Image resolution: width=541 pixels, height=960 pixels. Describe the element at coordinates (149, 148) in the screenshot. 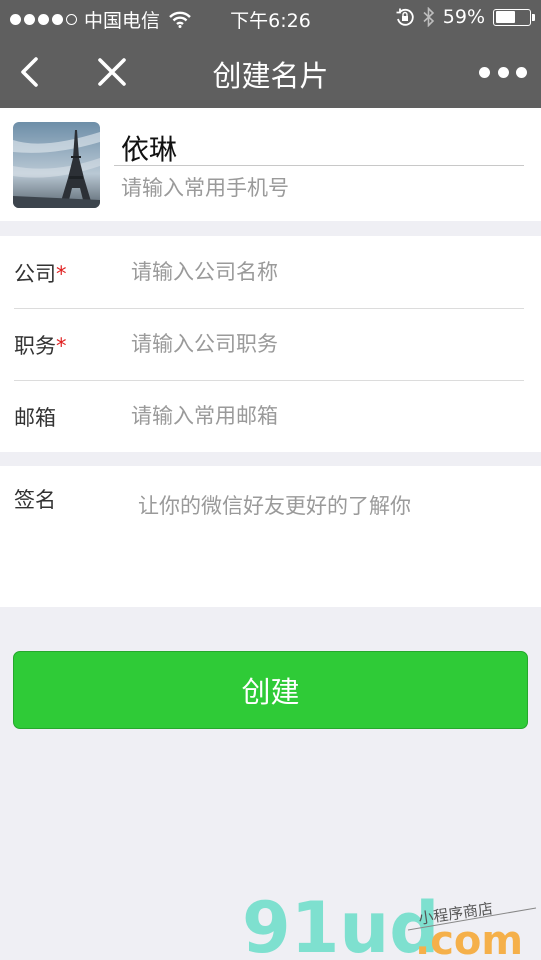

I see `profile-name: 依琳` at that location.